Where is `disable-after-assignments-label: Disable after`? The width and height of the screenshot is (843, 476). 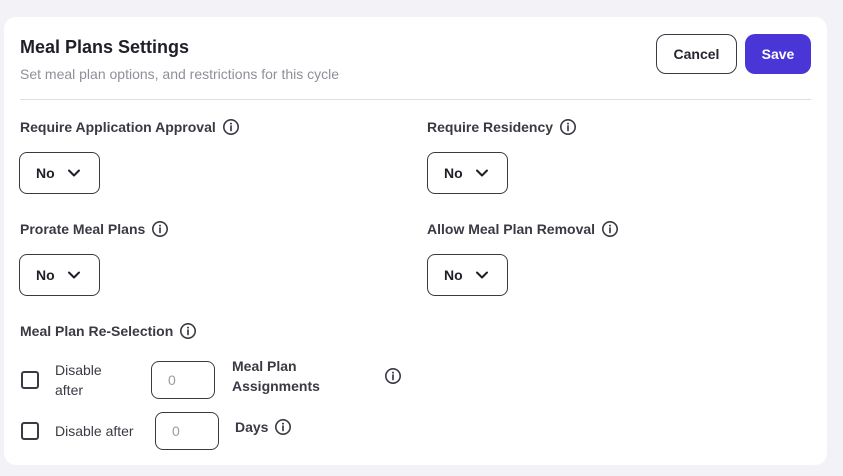 disable-after-assignments-label: Disable after is located at coordinates (78, 380).